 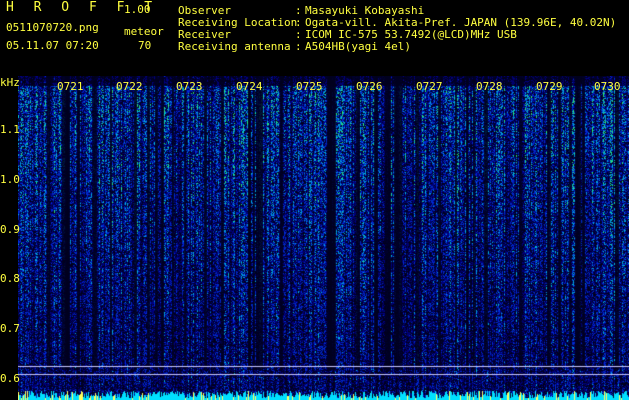 I want to click on y-axis-unit: kHz, so click(x=10, y=82).